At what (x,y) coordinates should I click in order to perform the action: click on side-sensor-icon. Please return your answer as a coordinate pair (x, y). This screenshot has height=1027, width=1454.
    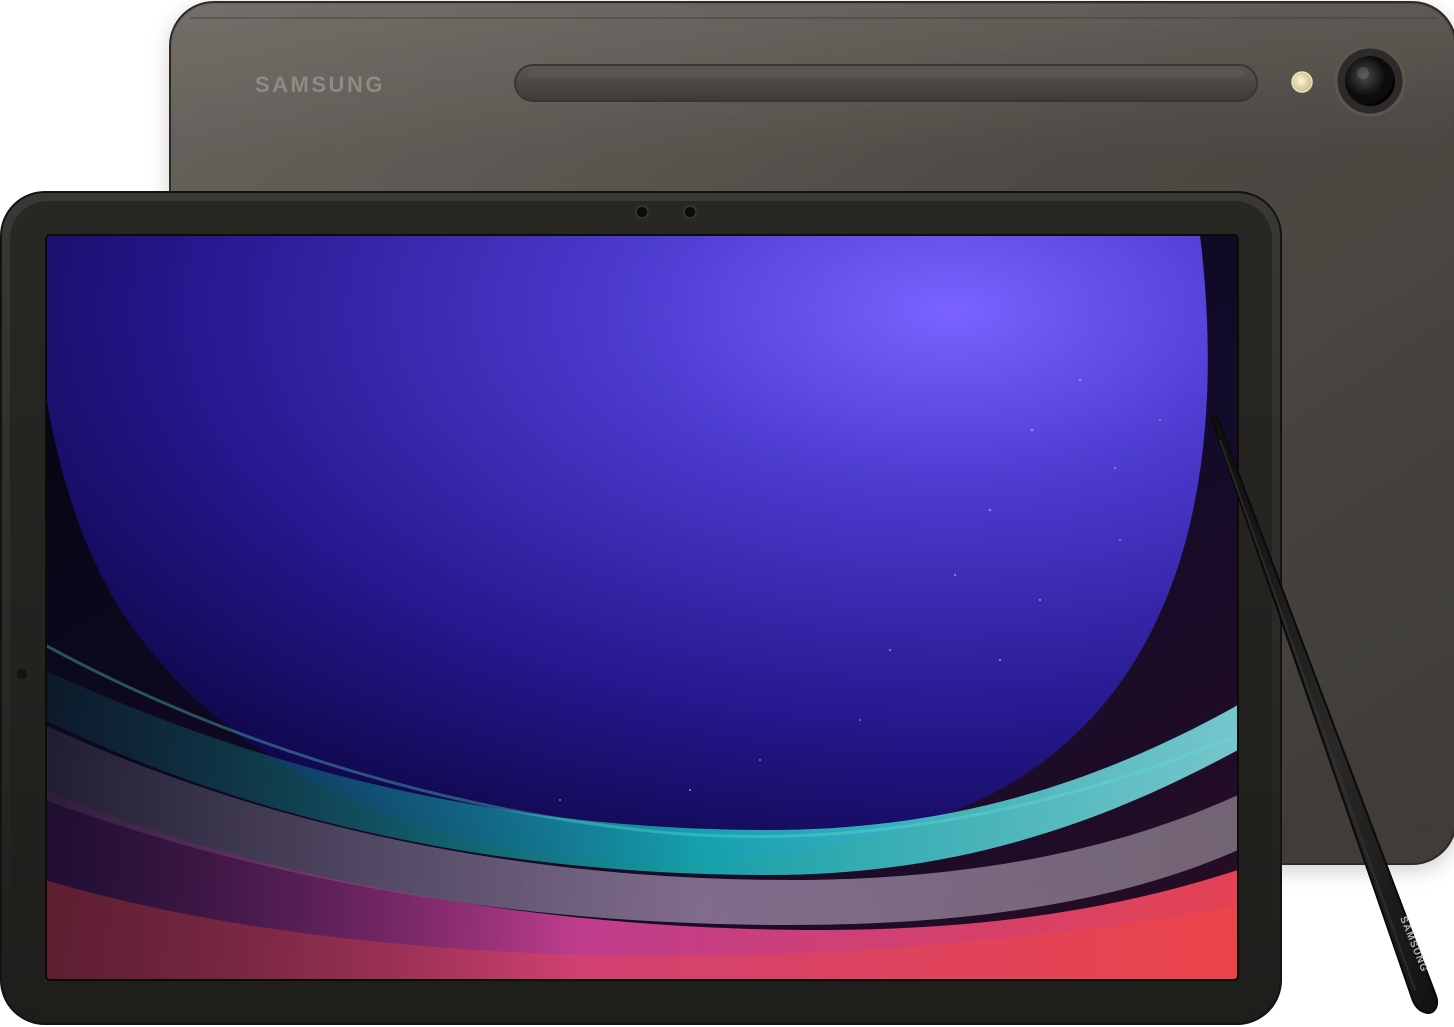
    Looking at the image, I should click on (22, 674).